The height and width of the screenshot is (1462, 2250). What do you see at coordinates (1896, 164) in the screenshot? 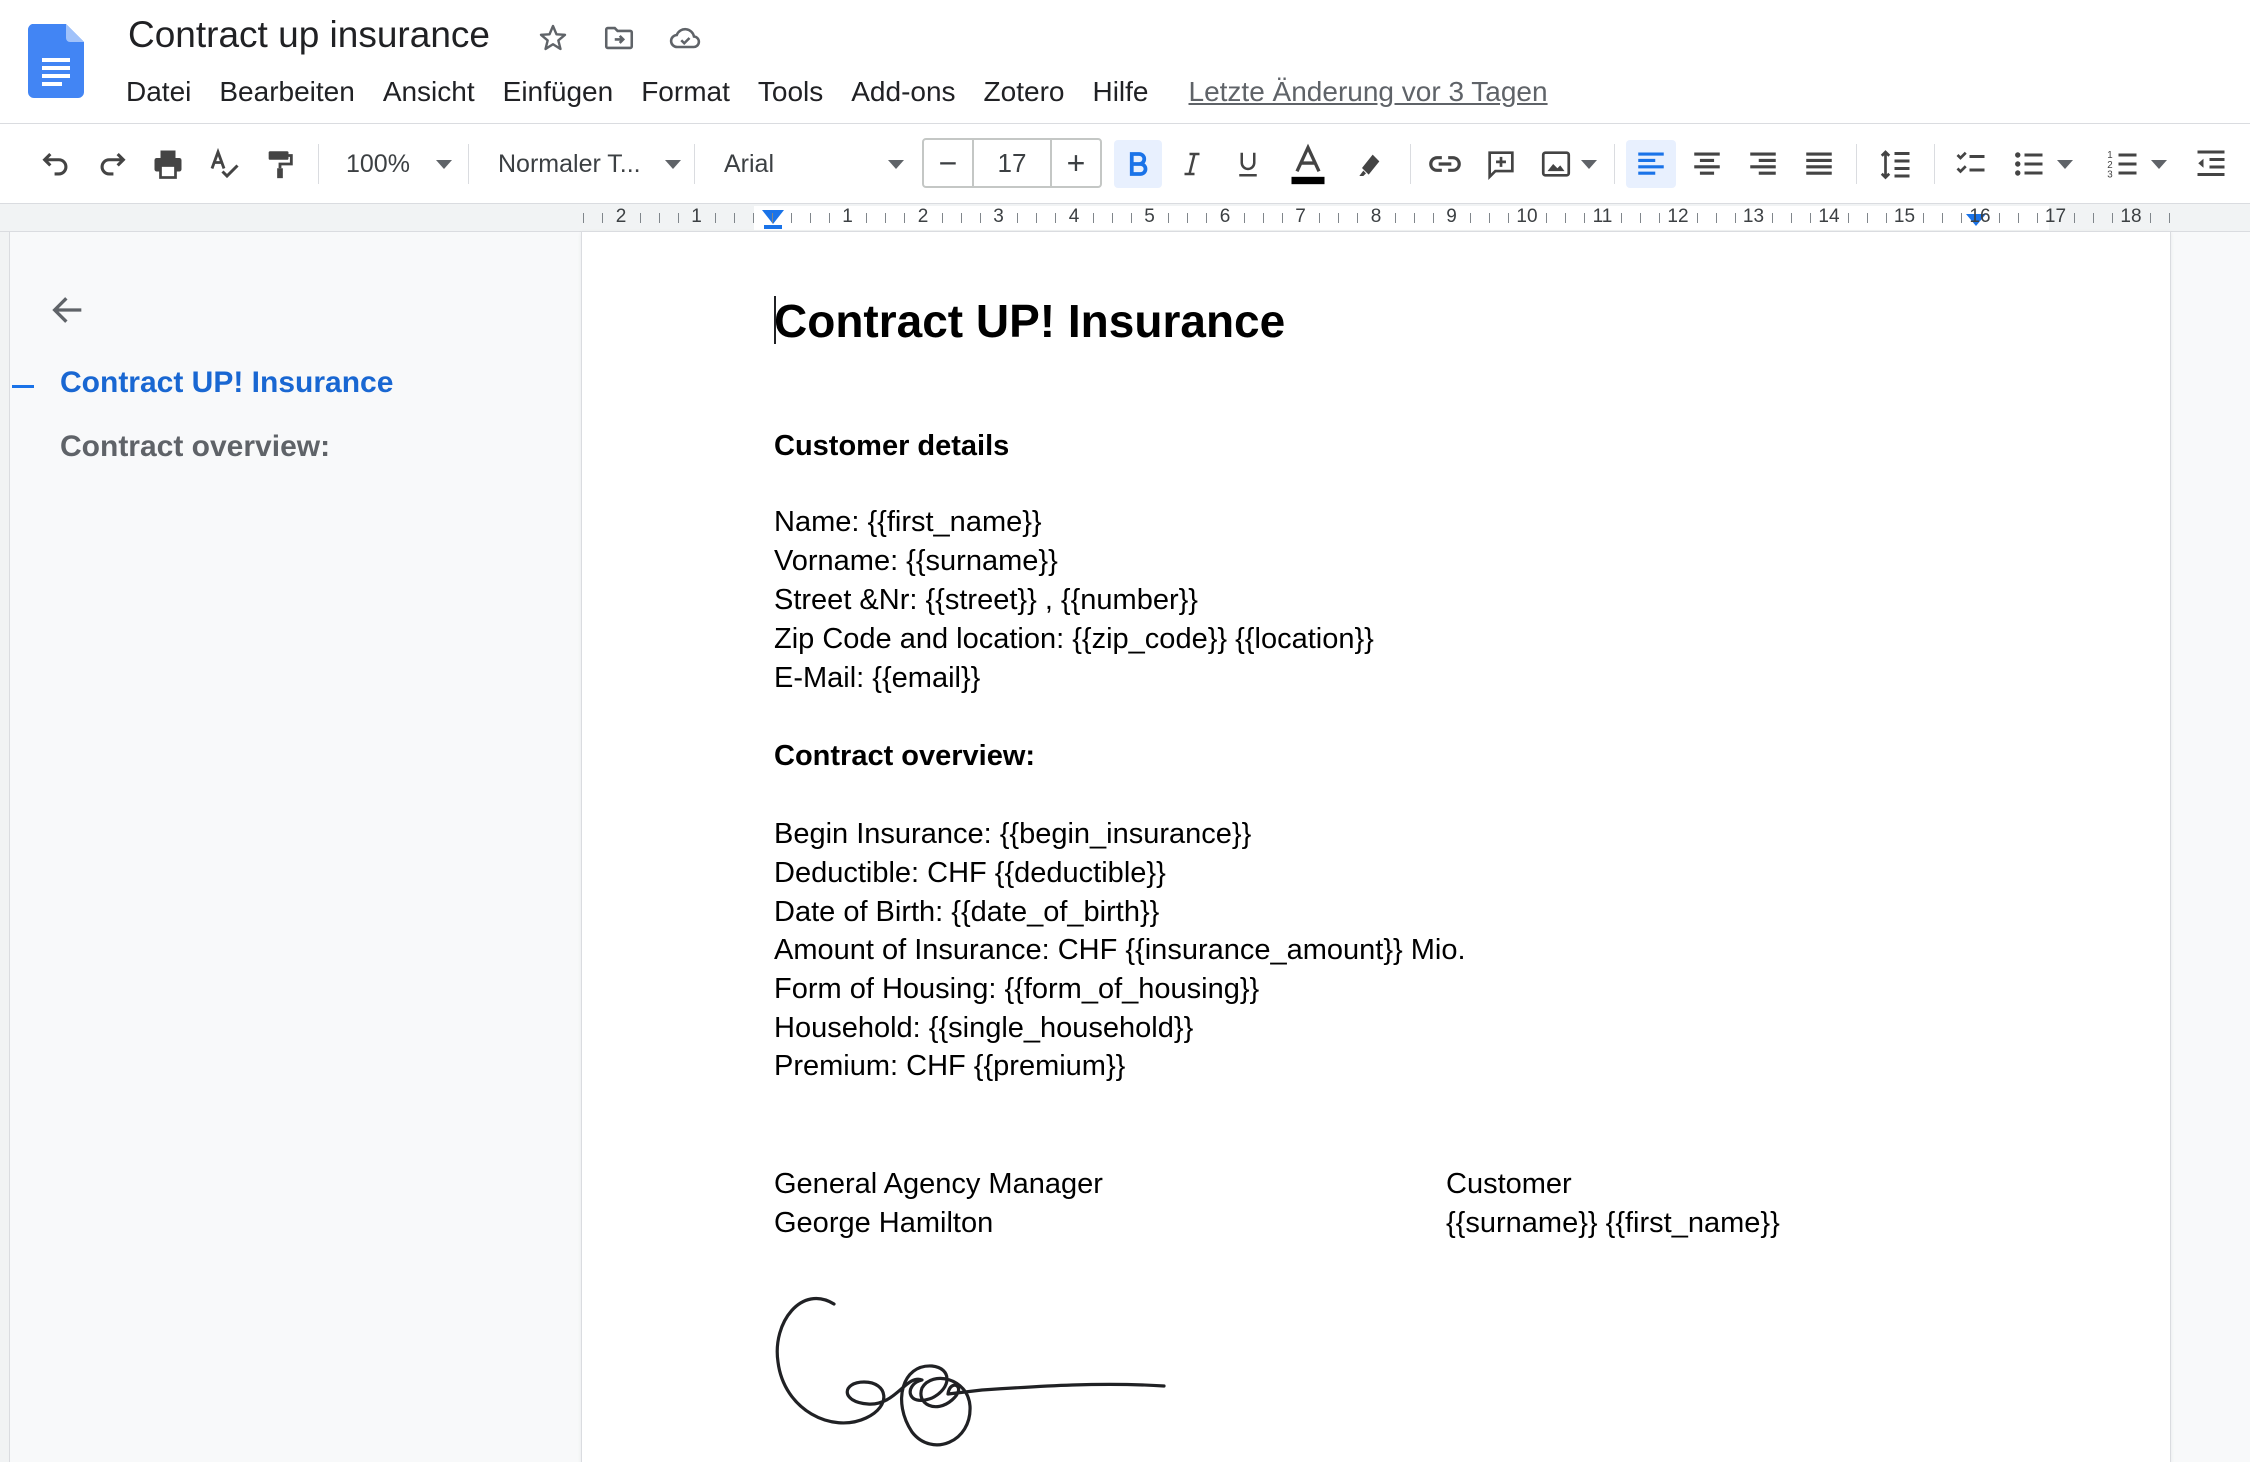
I see `line-spacing-icon` at bounding box center [1896, 164].